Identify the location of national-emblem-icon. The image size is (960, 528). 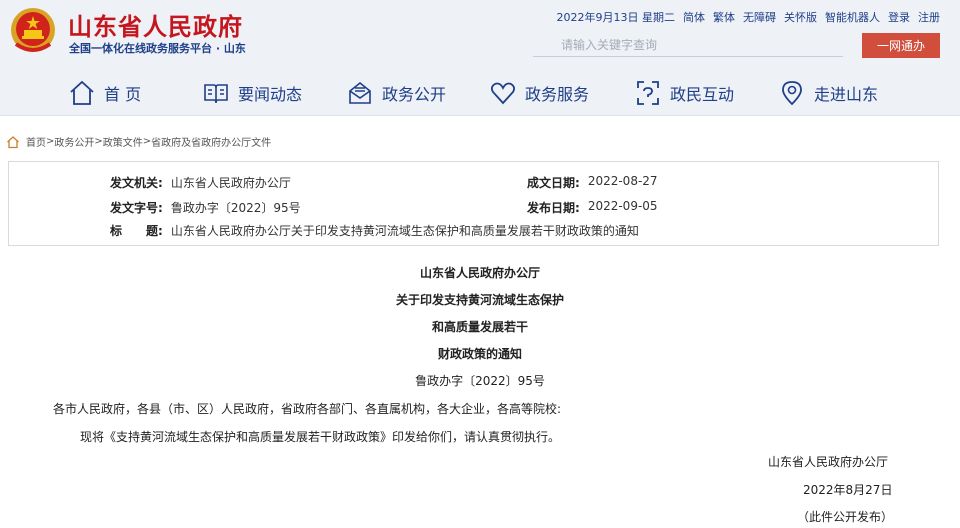
(33, 30).